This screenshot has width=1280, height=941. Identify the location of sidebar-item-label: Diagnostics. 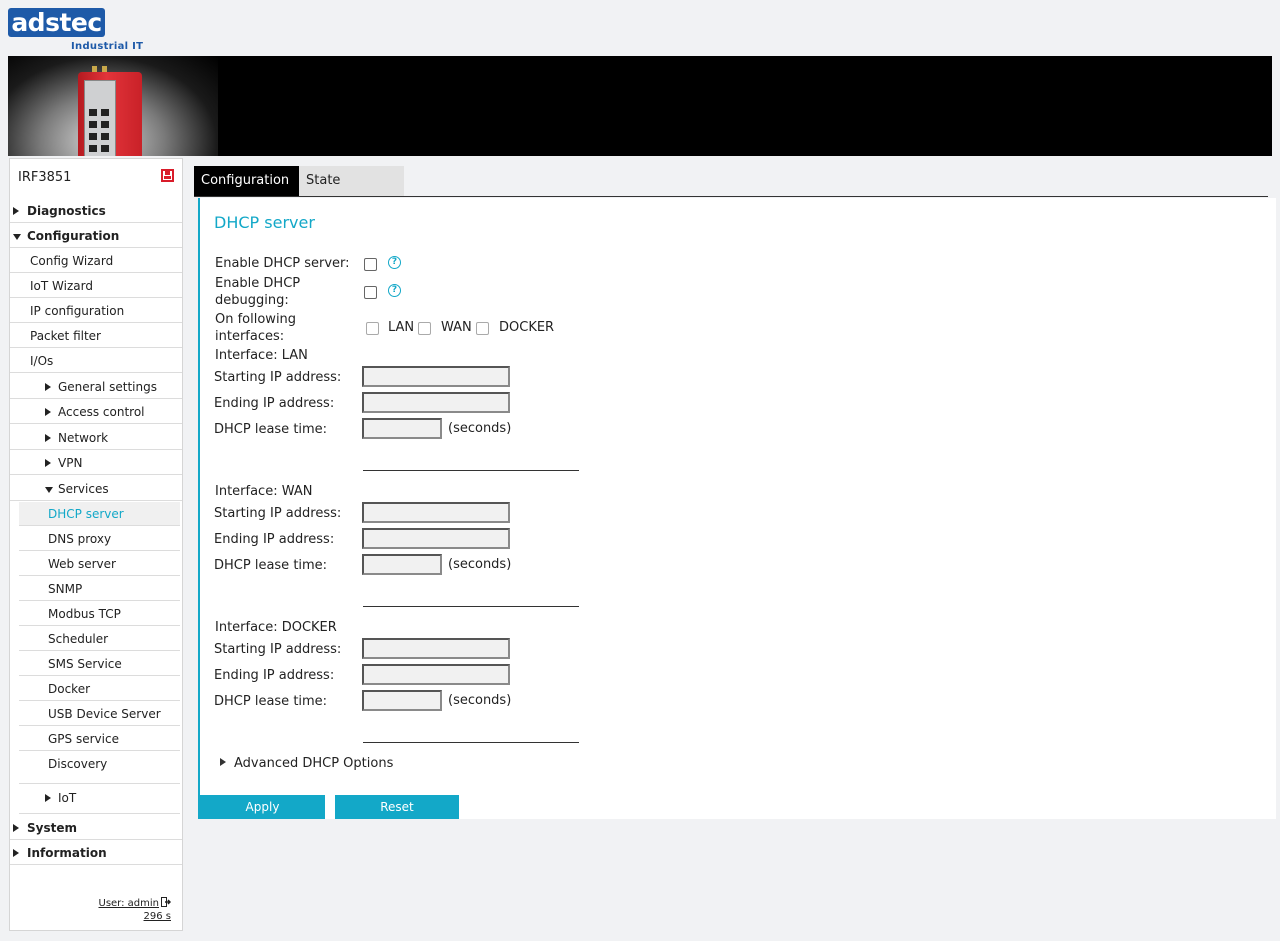
(66, 211).